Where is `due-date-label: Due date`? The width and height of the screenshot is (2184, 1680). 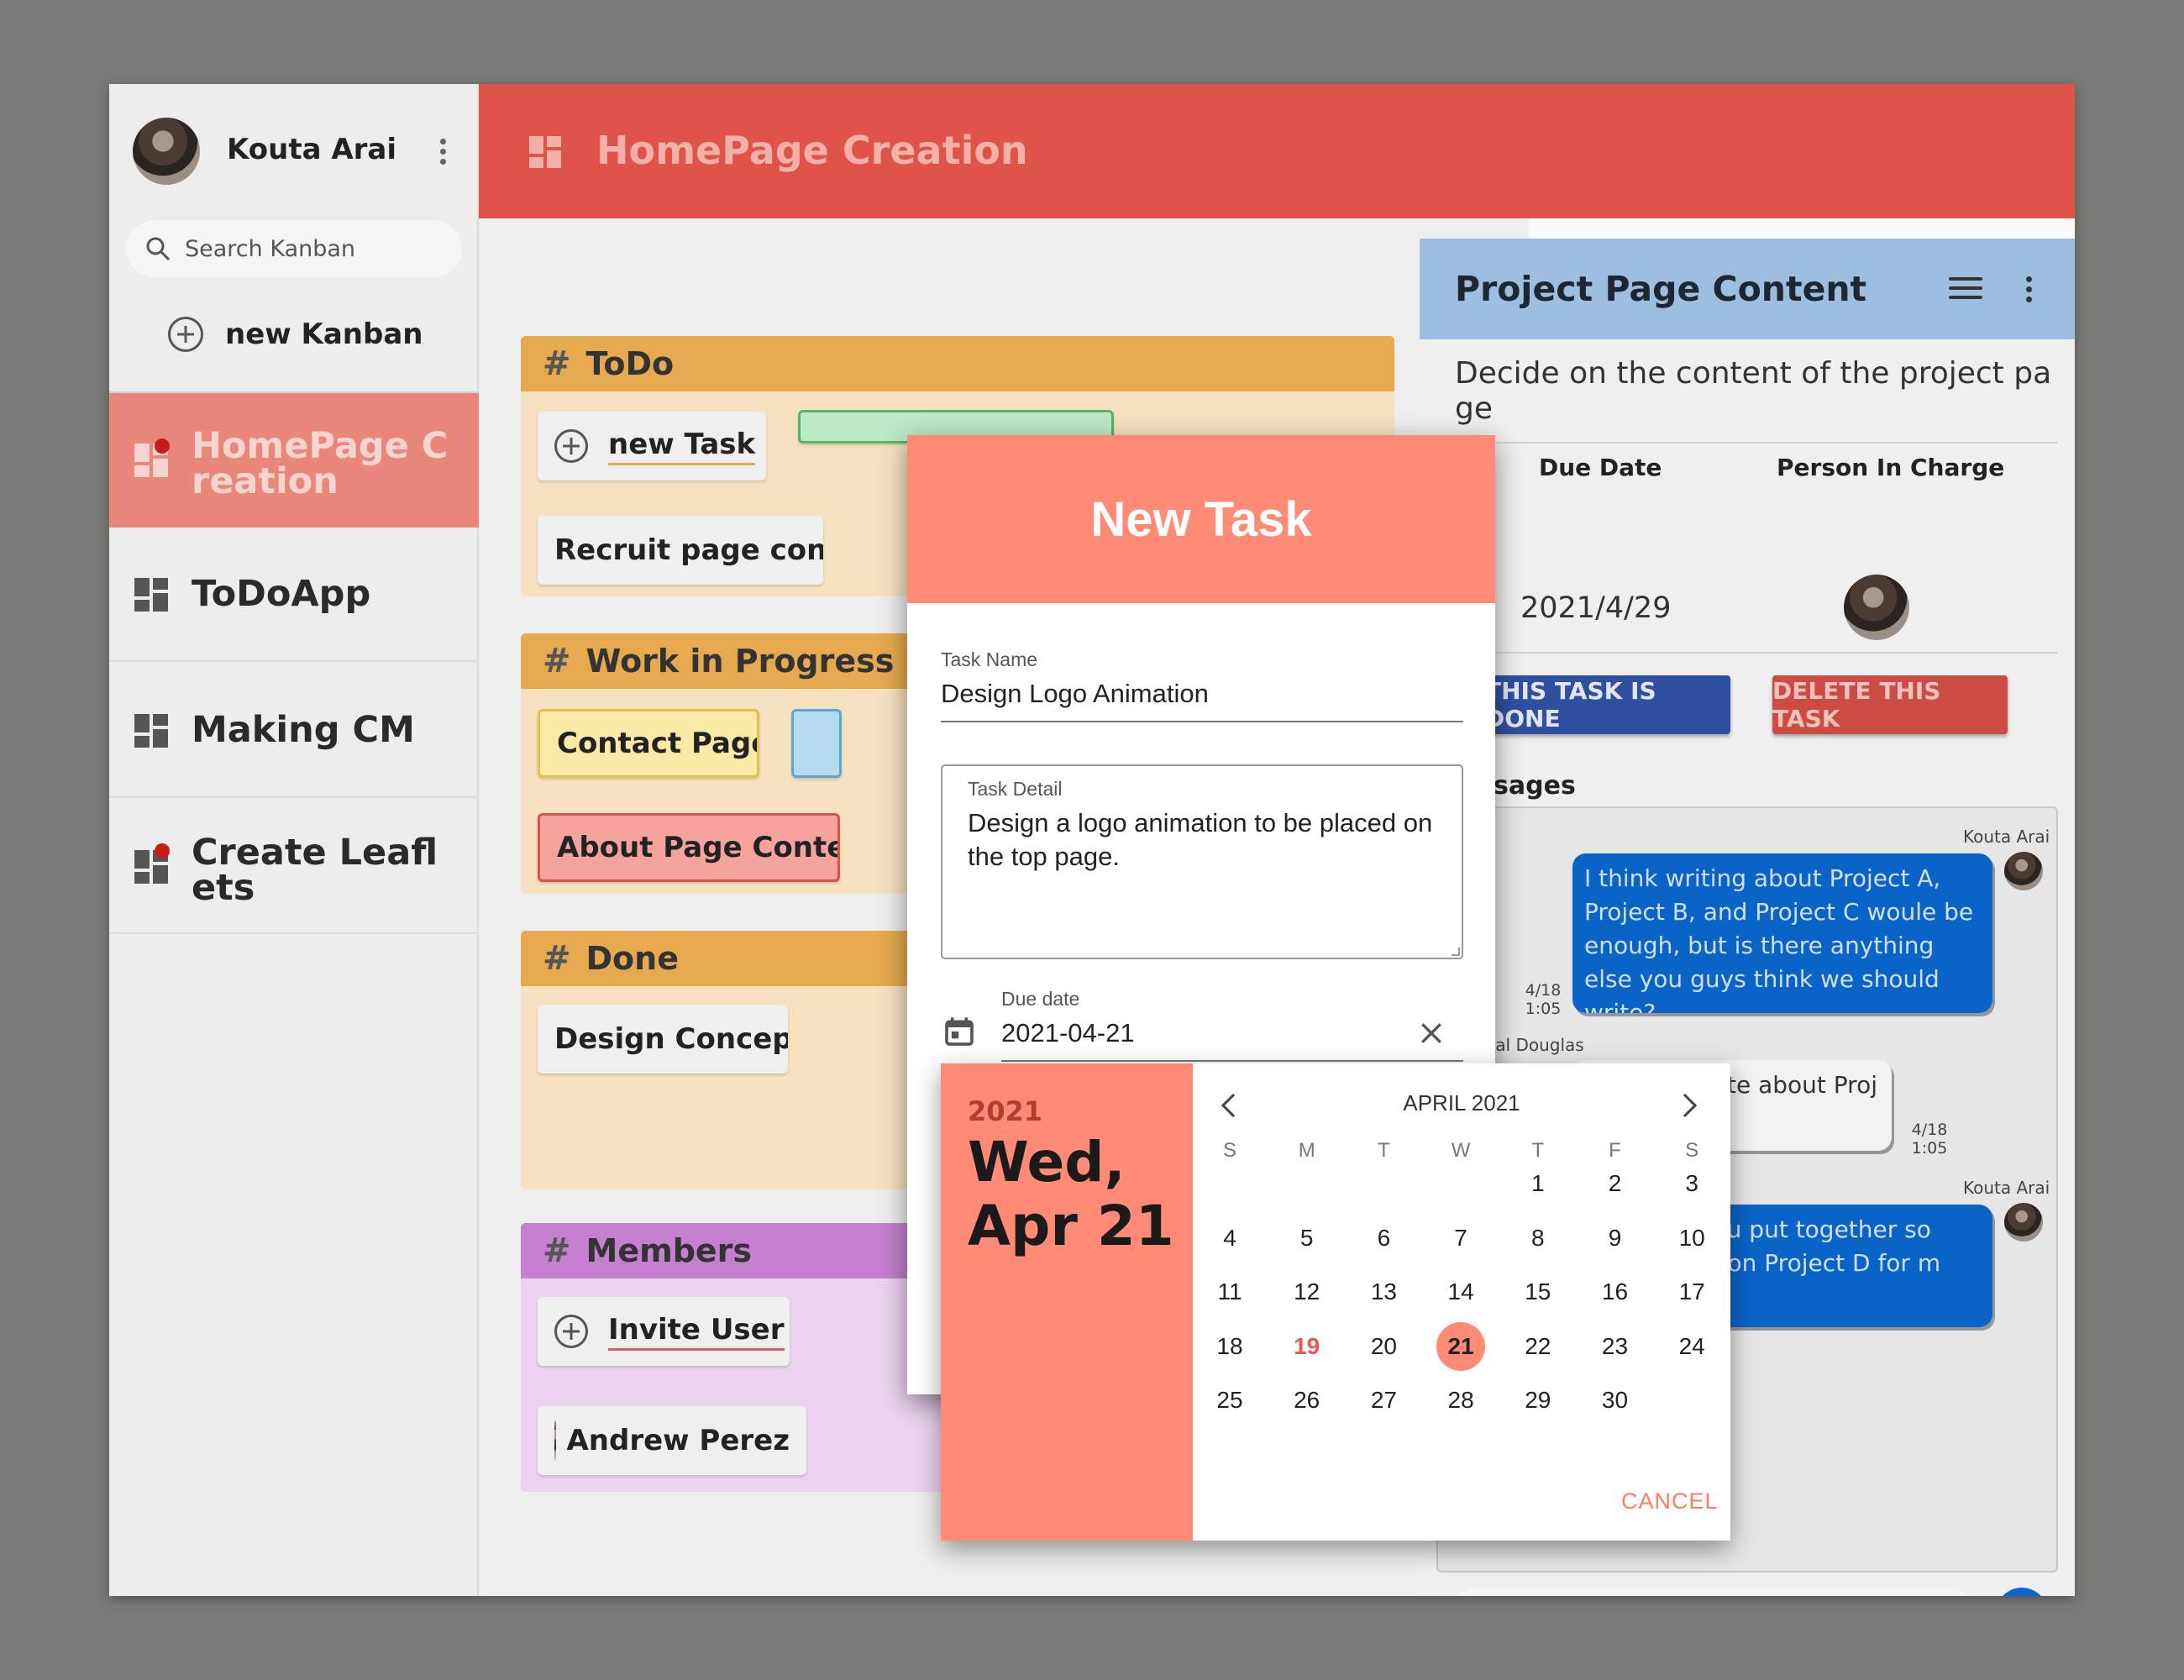
due-date-label: Due date is located at coordinates (1040, 999).